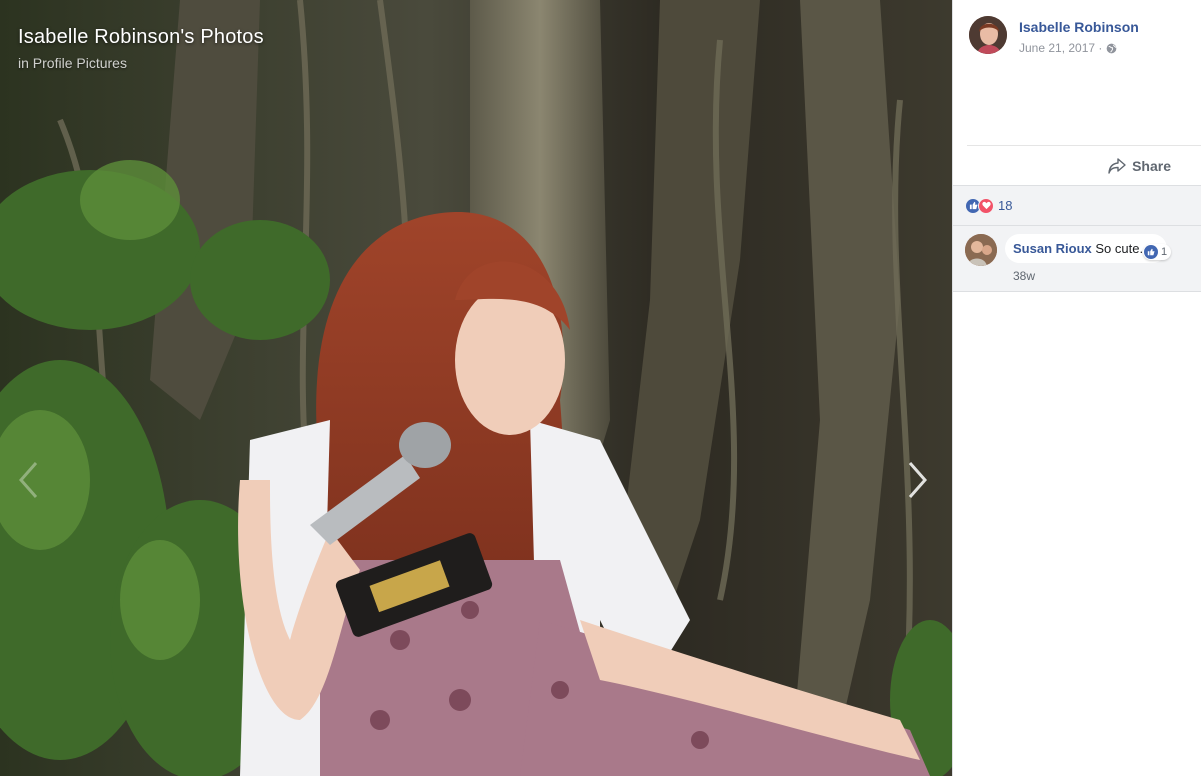  What do you see at coordinates (23, 63) in the screenshot?
I see `album-prefix: in` at bounding box center [23, 63].